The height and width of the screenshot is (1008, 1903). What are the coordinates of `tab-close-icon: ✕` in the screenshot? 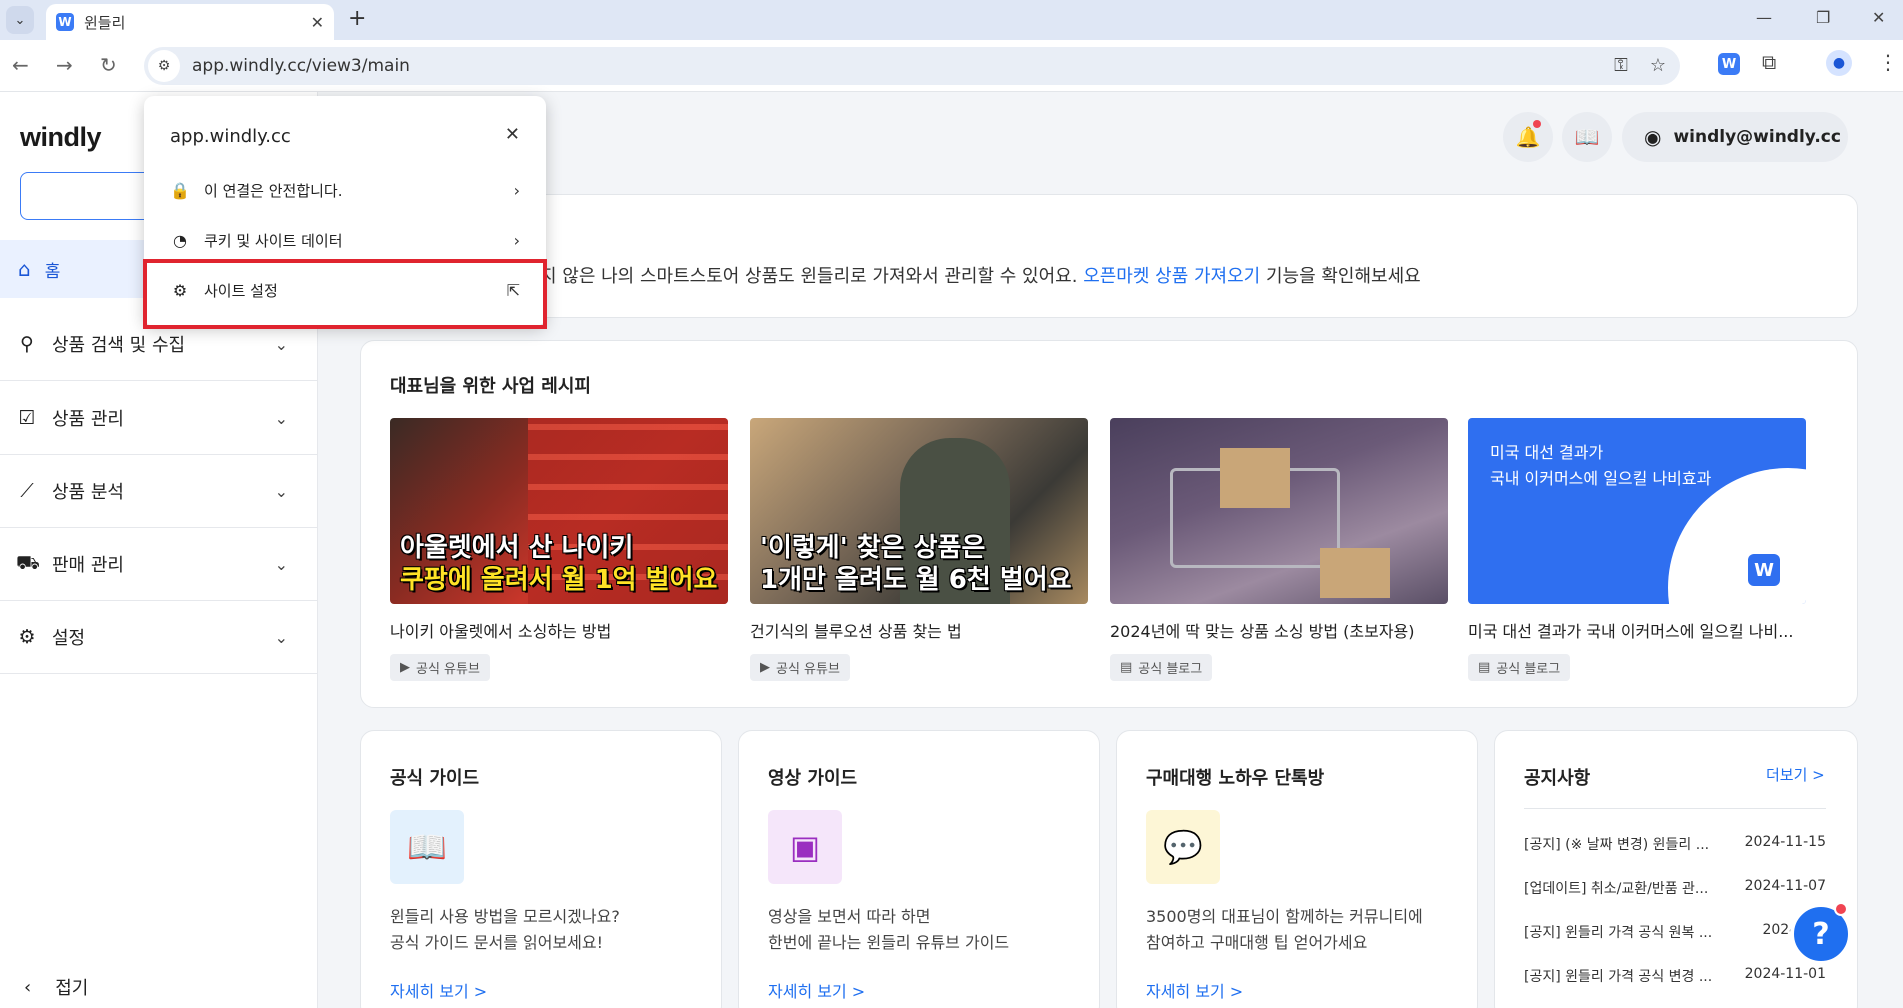 It's located at (317, 22).